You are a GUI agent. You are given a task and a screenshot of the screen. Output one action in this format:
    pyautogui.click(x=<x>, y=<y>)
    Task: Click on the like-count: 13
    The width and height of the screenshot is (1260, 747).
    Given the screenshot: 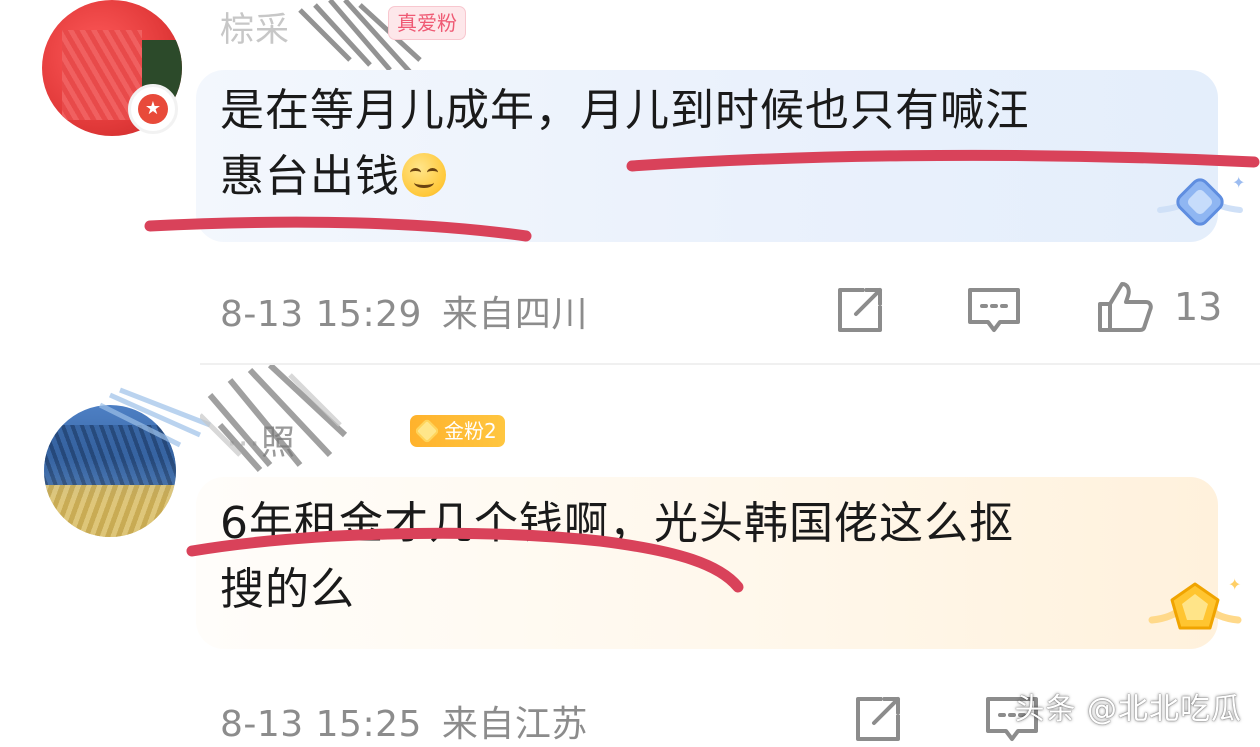 What is the action you would take?
    pyautogui.click(x=1198, y=307)
    